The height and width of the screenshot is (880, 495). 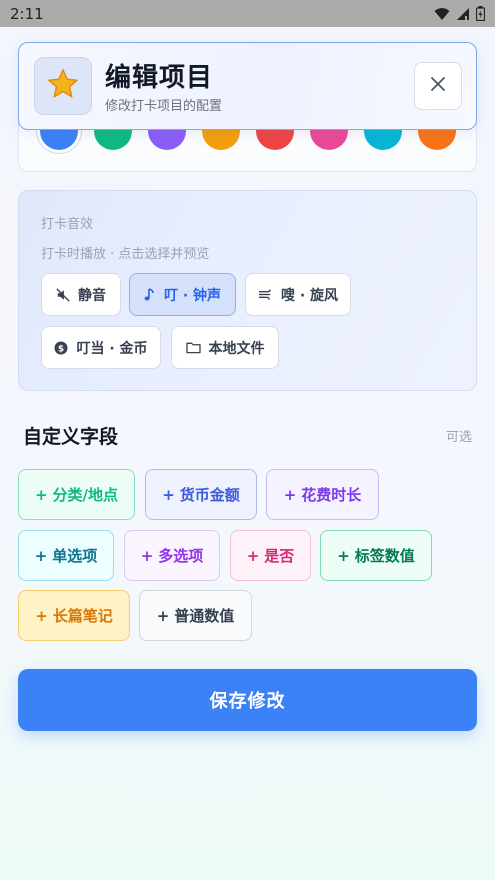 I want to click on add-field-boolean: + 是否, so click(x=270, y=555).